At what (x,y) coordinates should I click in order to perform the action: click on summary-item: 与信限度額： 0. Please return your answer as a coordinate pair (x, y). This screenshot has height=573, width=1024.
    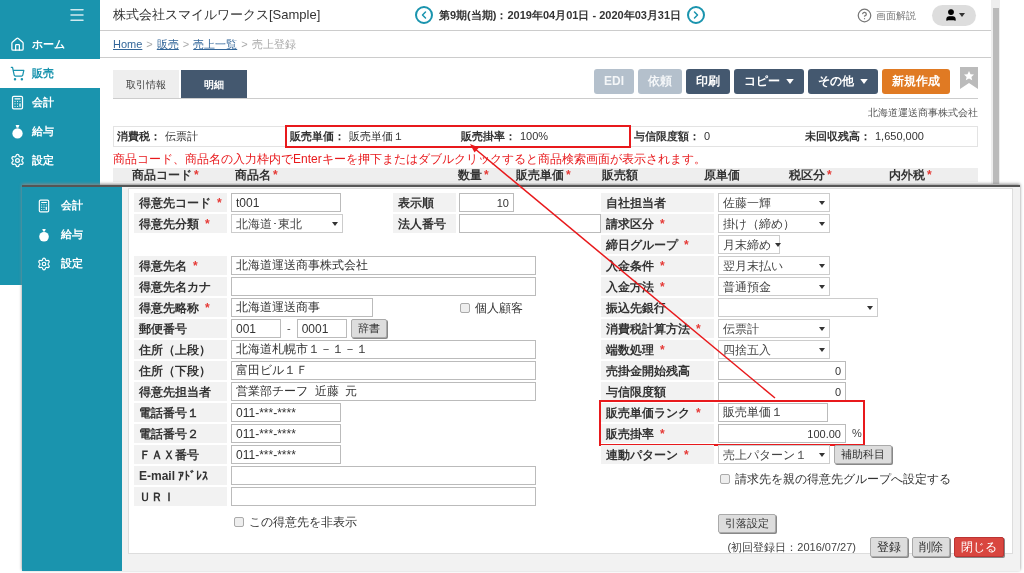
    Looking at the image, I should click on (672, 137).